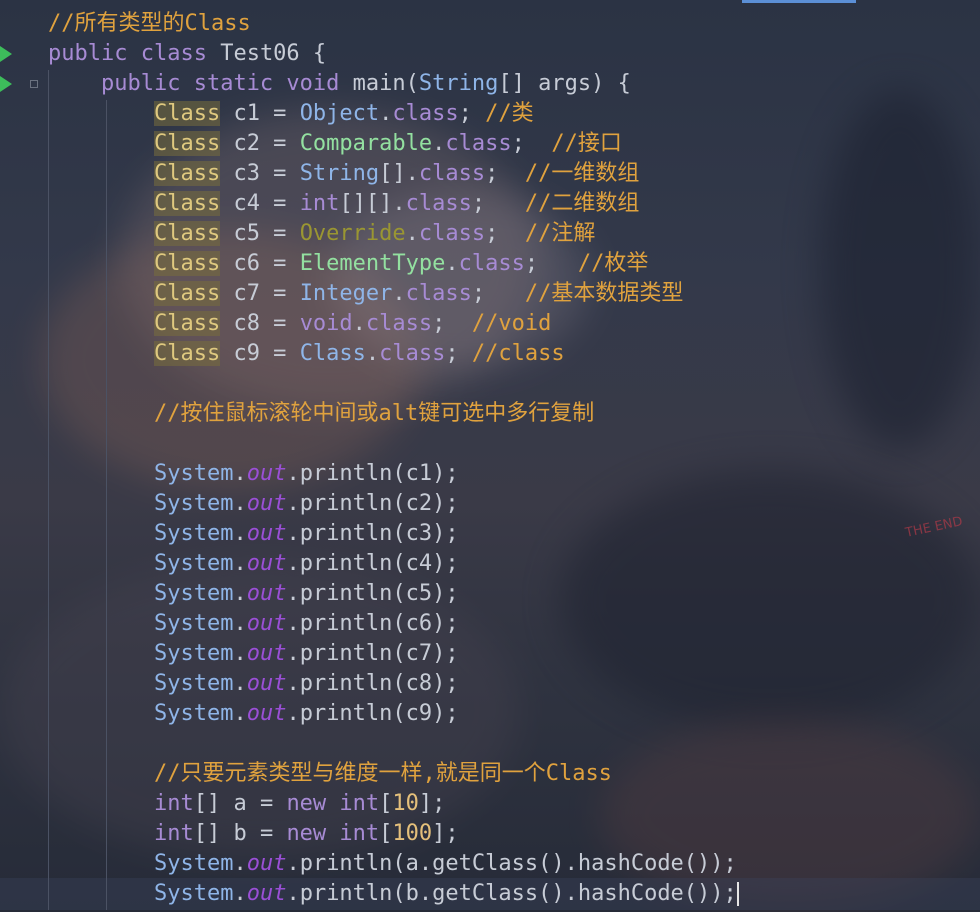  I want to click on code-line: //所有类型的Class, so click(393, 24).